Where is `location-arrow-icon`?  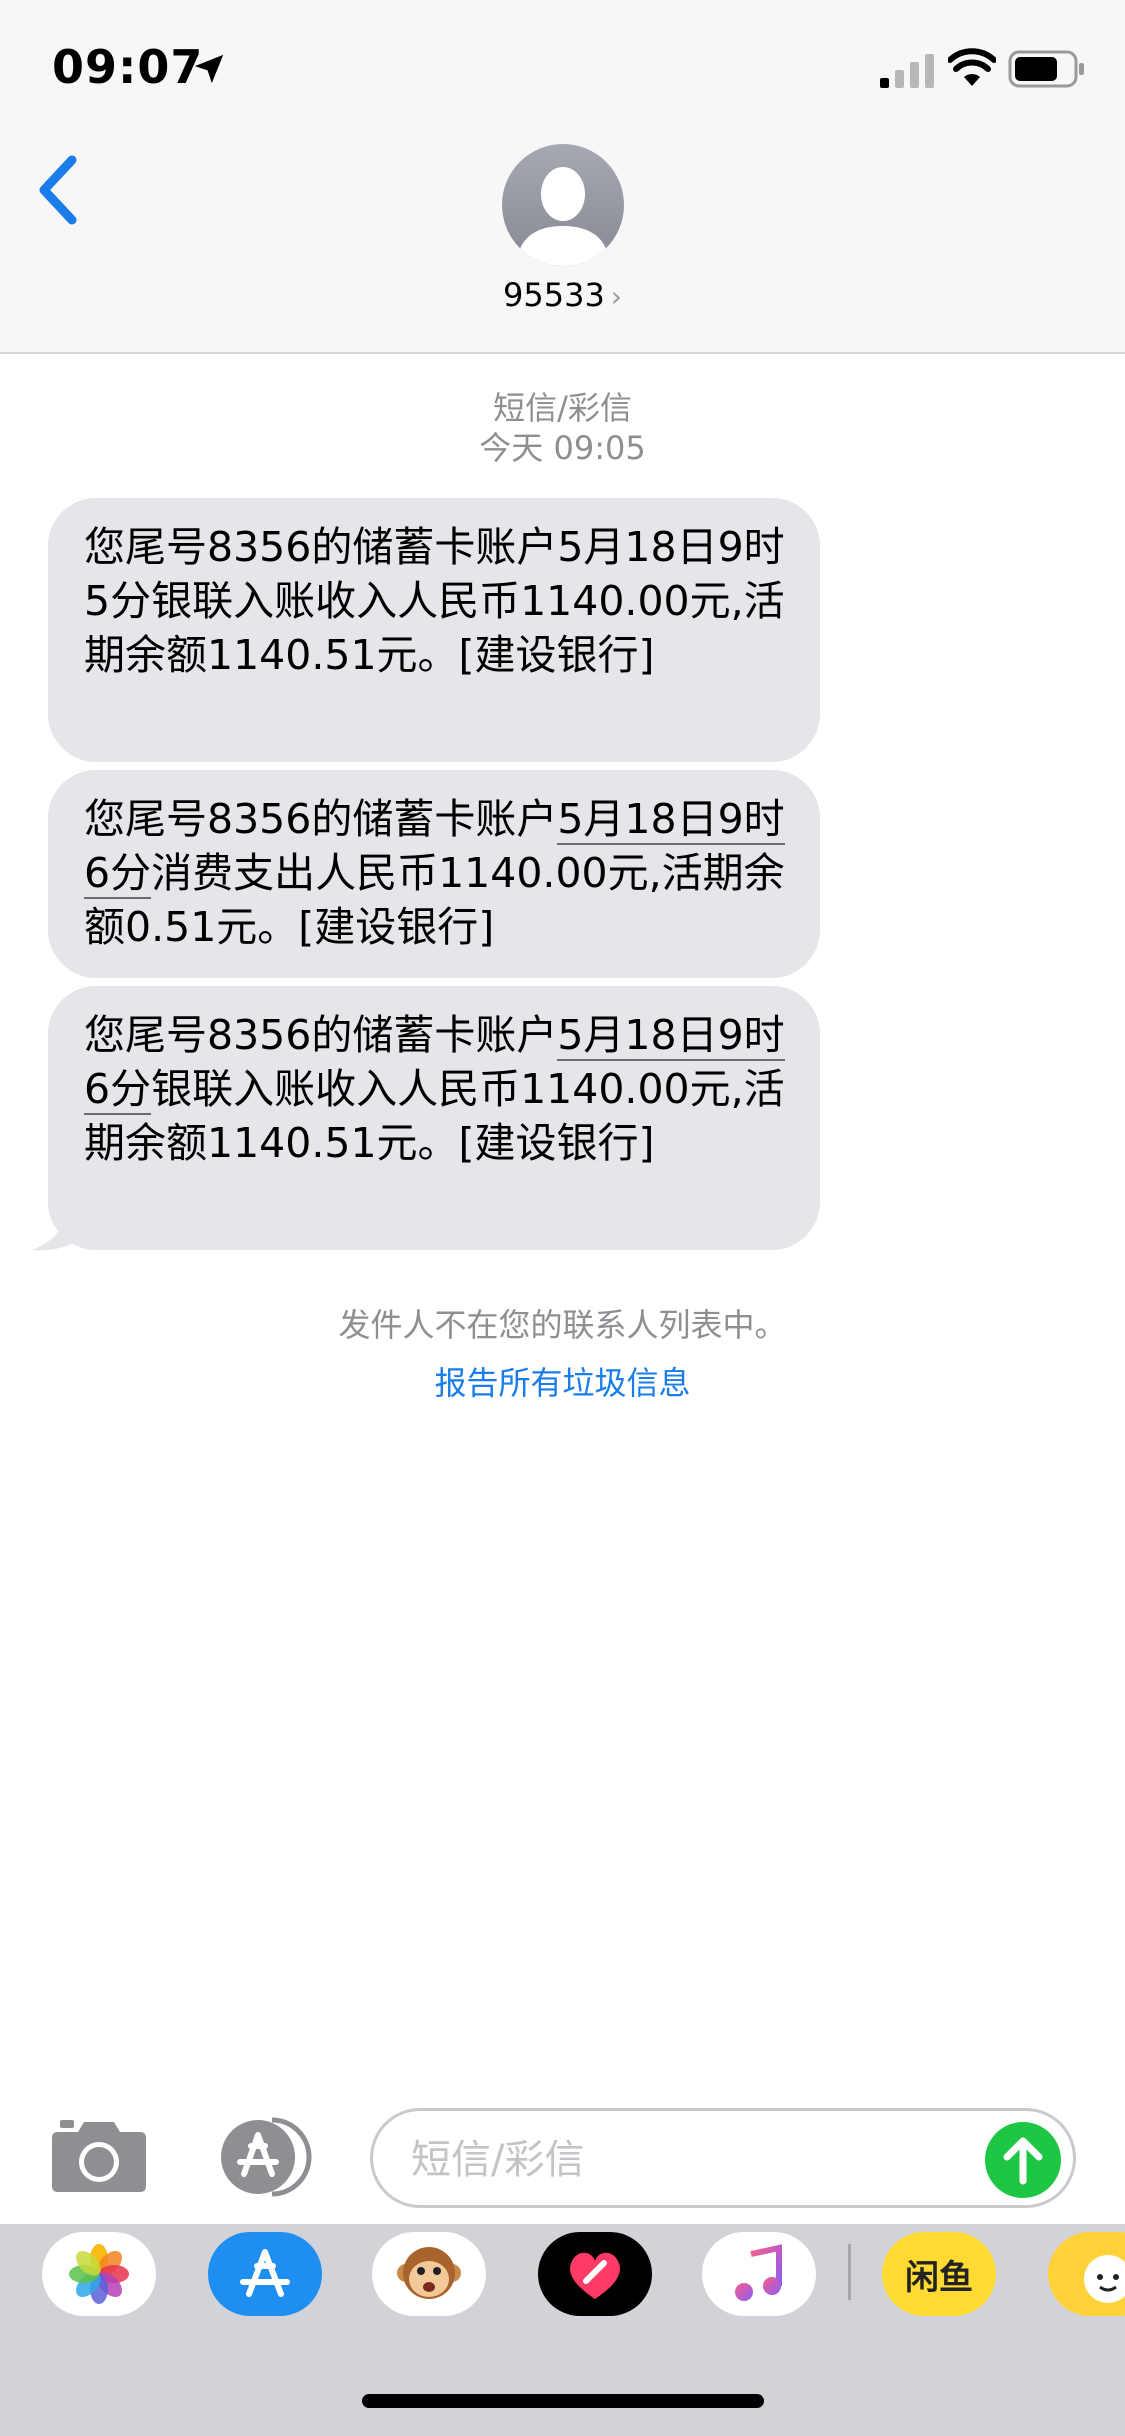 location-arrow-icon is located at coordinates (209, 69).